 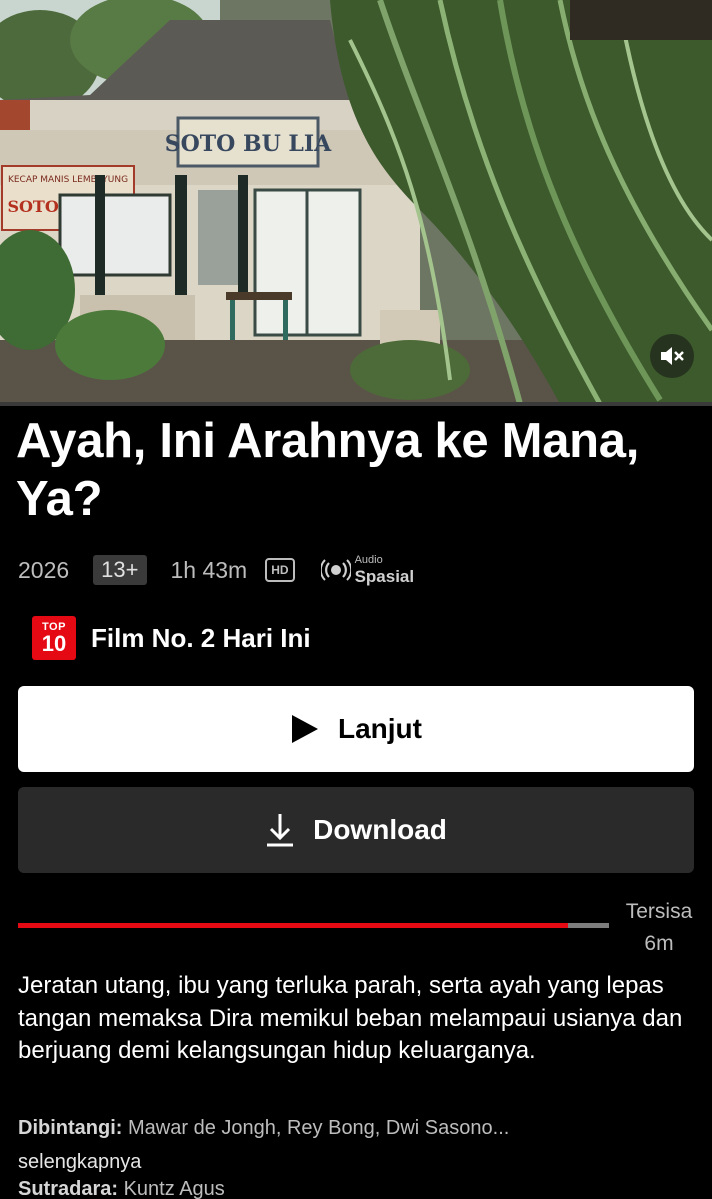 What do you see at coordinates (280, 570) in the screenshot?
I see `hd-badge: HD` at bounding box center [280, 570].